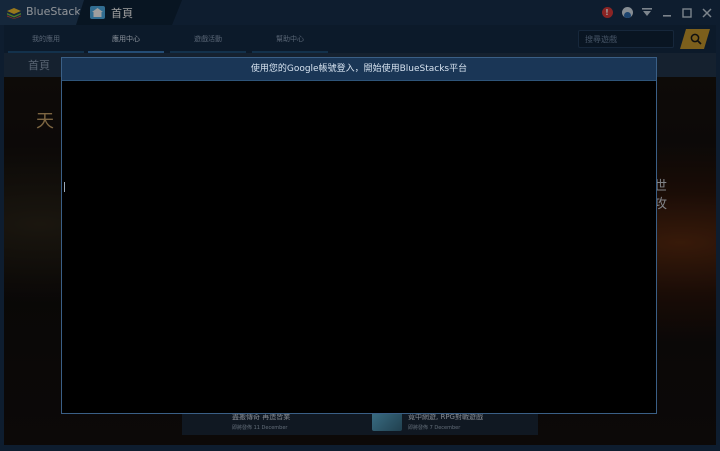  I want to click on dialog-title: 使用您的Google帳號登入，開始使用BlueStacks平台, so click(359, 69).